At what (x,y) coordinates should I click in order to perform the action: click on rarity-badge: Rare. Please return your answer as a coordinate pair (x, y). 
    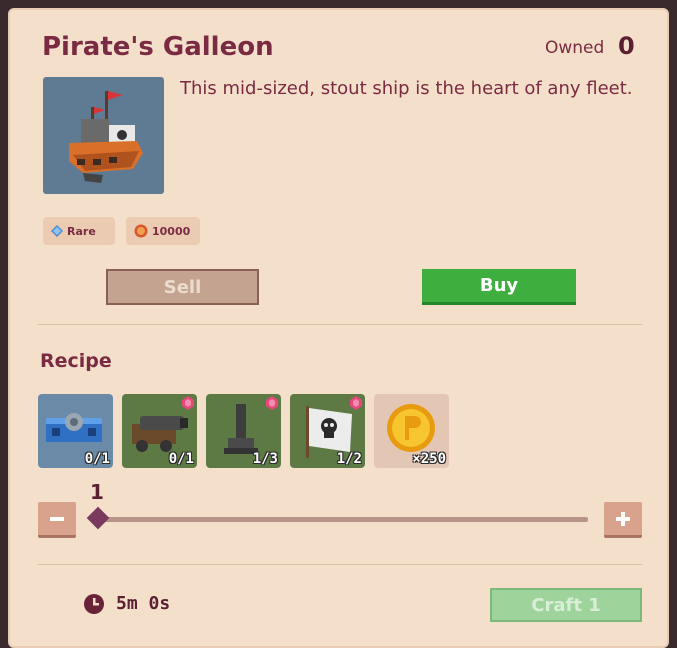
    Looking at the image, I should click on (79, 231).